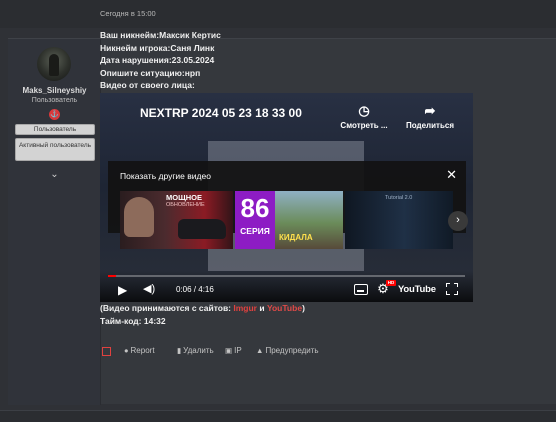 This screenshot has height=422, width=556. Describe the element at coordinates (165, 176) in the screenshot. I see `more-videos-title: Показать другие видео` at that location.